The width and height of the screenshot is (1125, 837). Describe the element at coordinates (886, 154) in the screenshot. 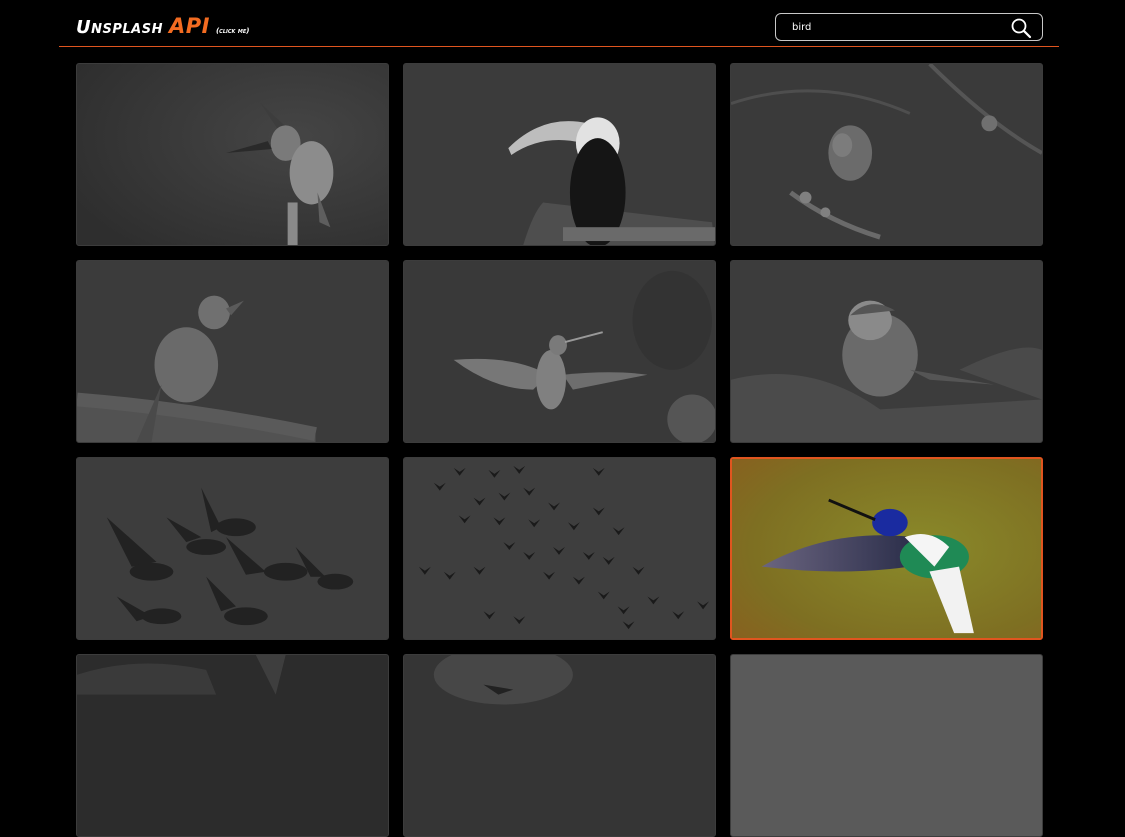

I see `gallery-image-blossom-bird` at that location.